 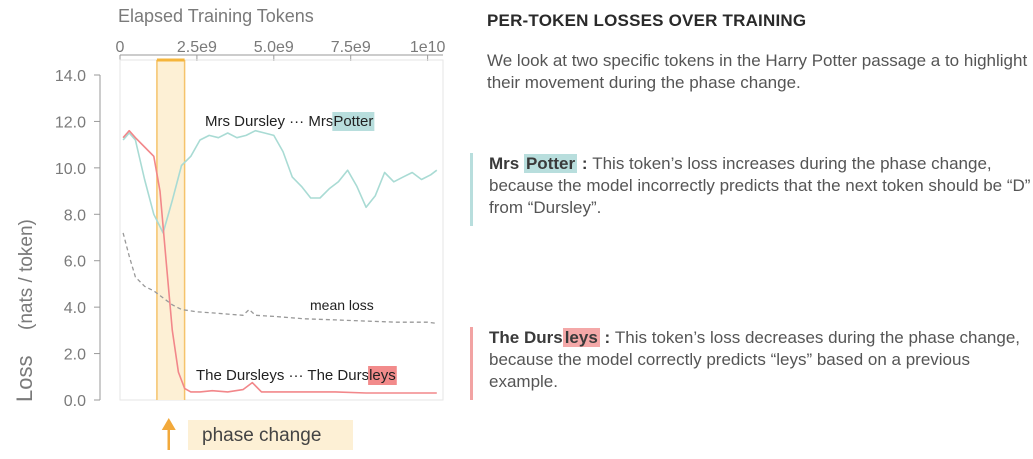 What do you see at coordinates (647, 20) in the screenshot?
I see `panel-title: PER-TOKEN LOSSES OVER TRAINING` at bounding box center [647, 20].